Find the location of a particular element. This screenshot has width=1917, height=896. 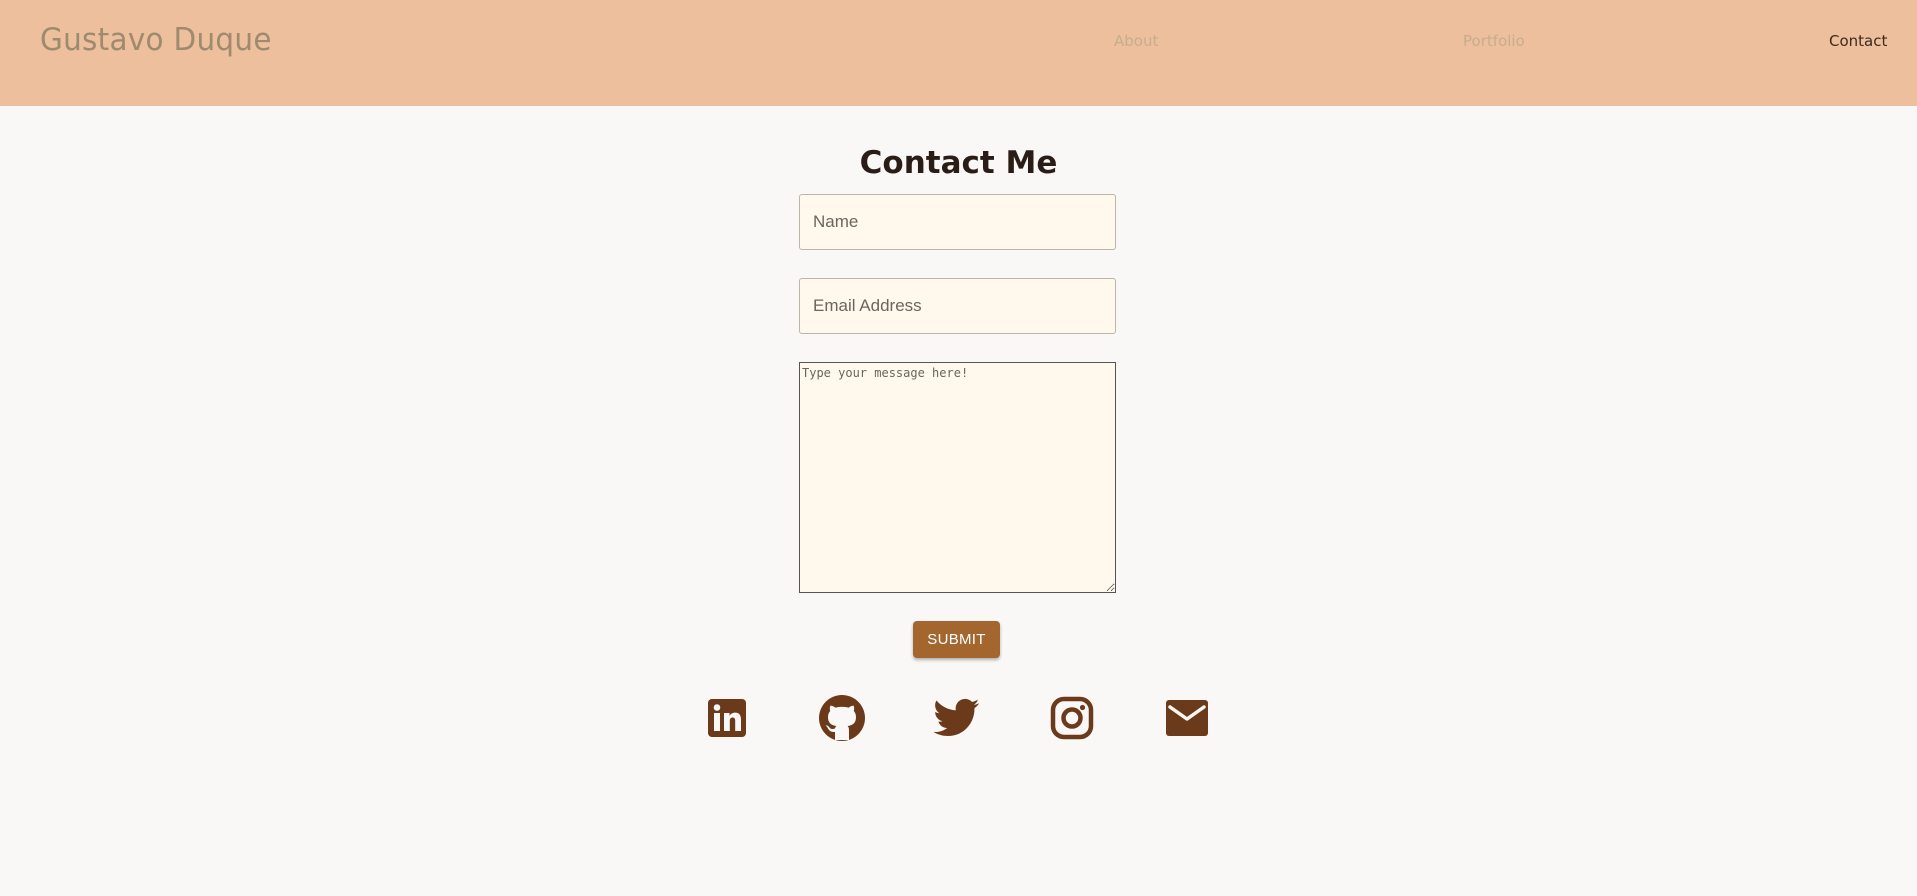

brand-name: Gustavo Duque is located at coordinates (156, 40).